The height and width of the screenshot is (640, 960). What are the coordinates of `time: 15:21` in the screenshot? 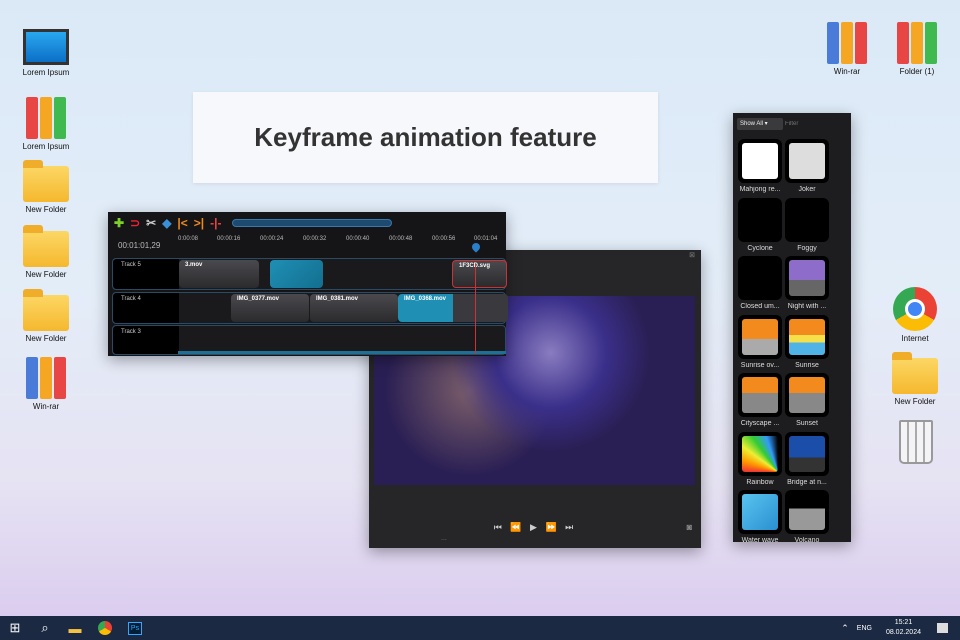 It's located at (903, 622).